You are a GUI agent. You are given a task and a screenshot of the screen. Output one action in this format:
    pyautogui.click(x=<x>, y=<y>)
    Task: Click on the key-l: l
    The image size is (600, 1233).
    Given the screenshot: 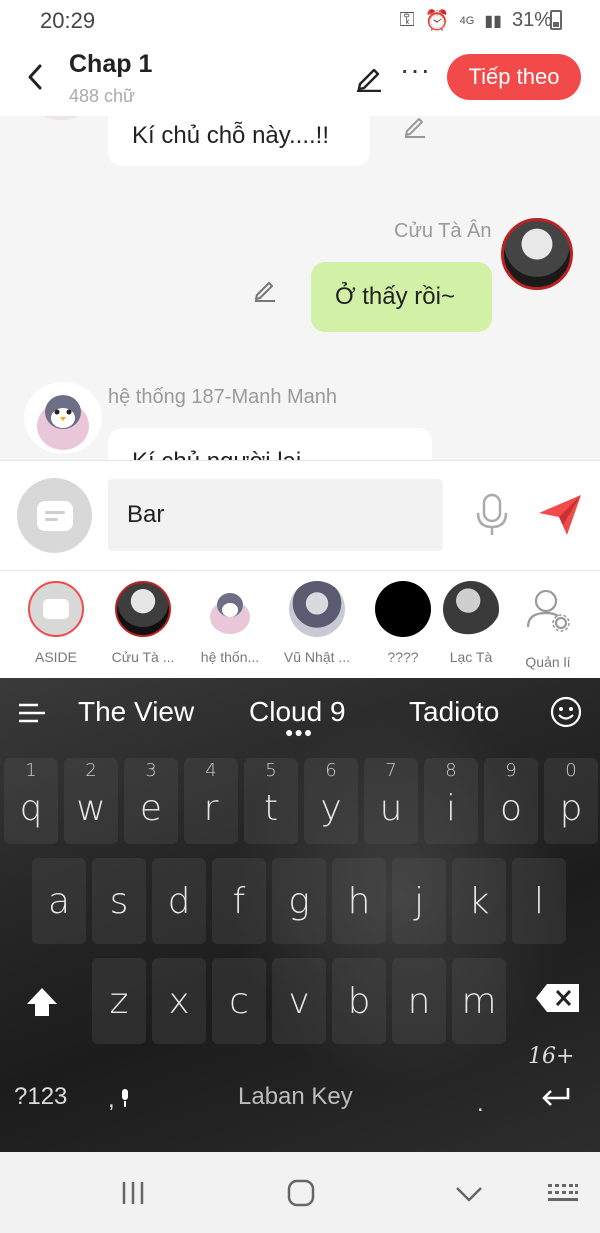 What is the action you would take?
    pyautogui.click(x=539, y=901)
    